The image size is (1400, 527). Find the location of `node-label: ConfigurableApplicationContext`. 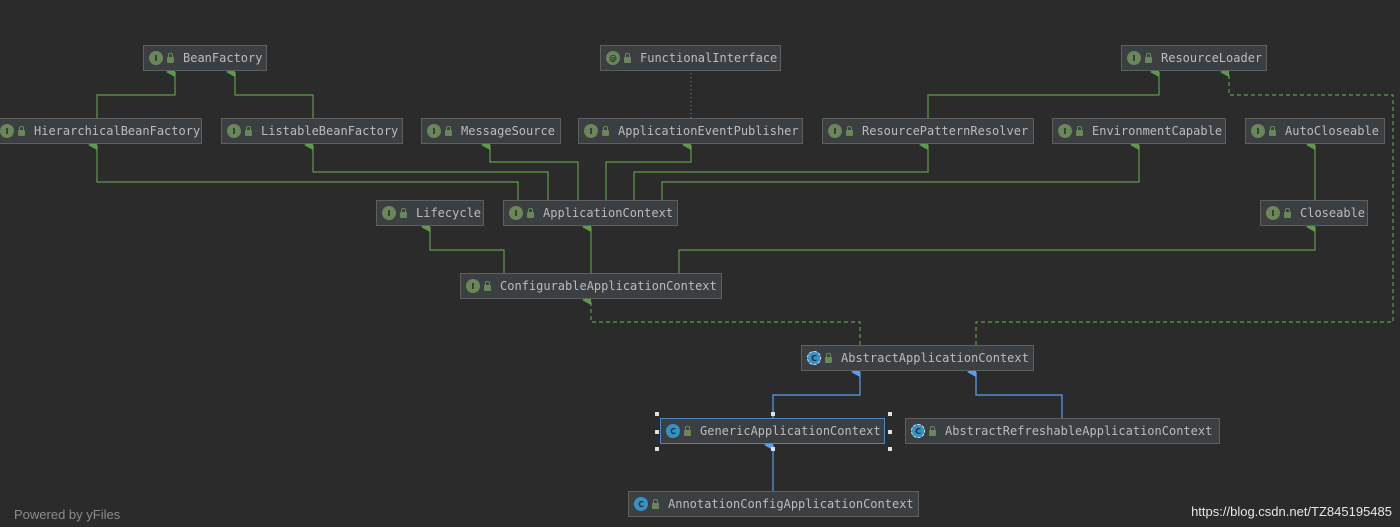

node-label: ConfigurableApplicationContext is located at coordinates (608, 286).